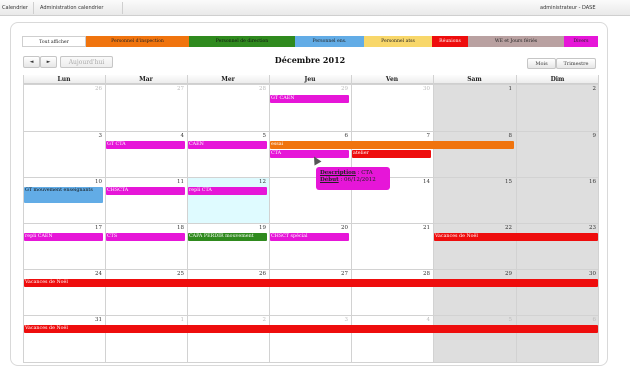  I want to click on event-caen: CAEN, so click(227, 145).